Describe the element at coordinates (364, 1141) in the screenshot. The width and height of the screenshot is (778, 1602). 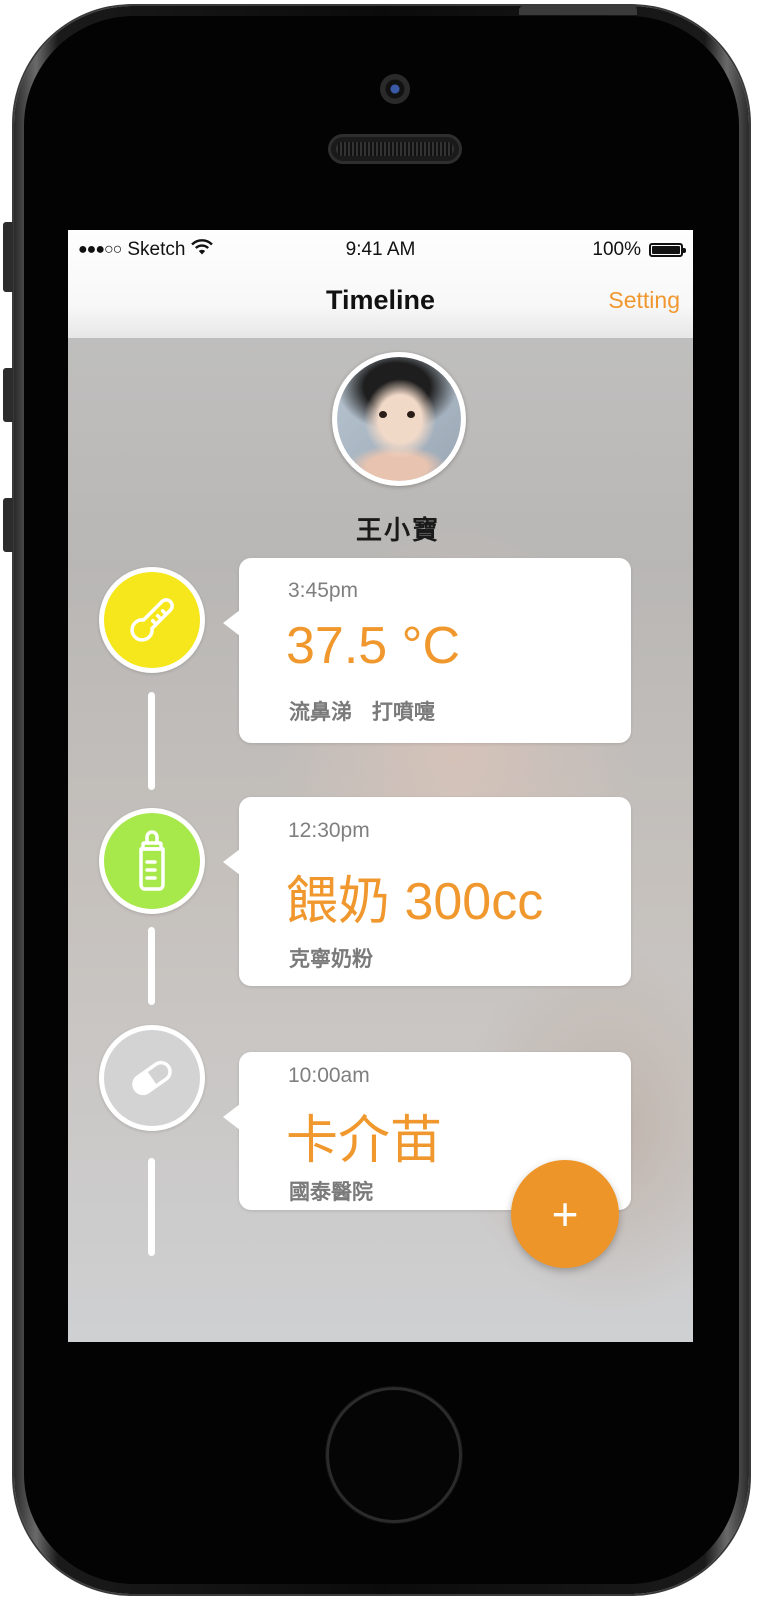
I see `entry-value: 卡介苗` at that location.